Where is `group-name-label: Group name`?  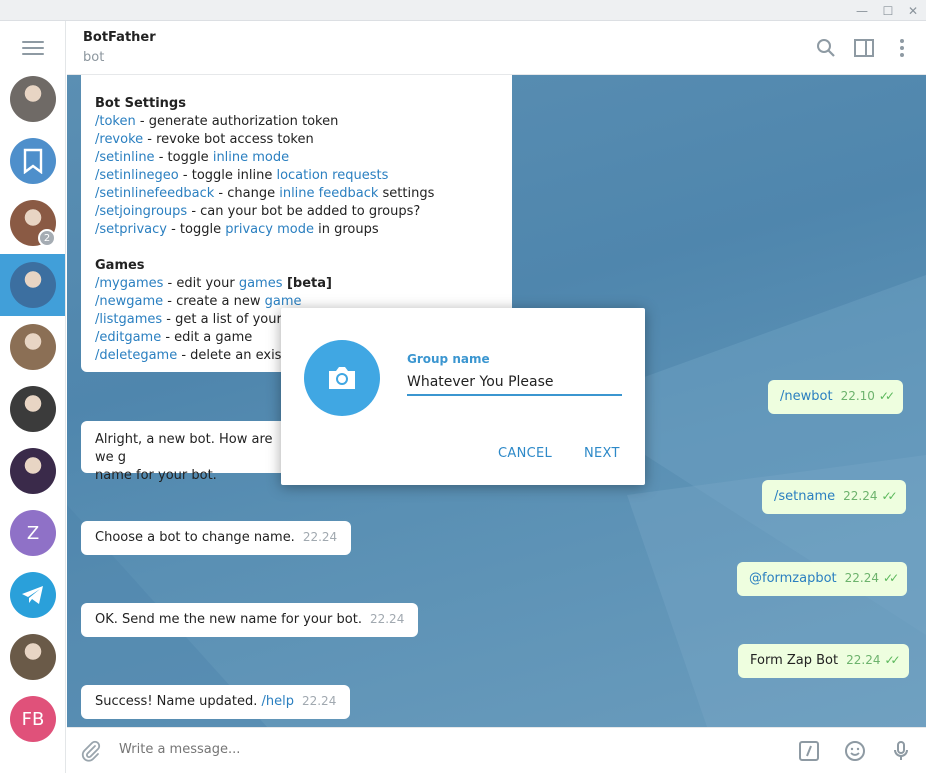 group-name-label: Group name is located at coordinates (448, 359).